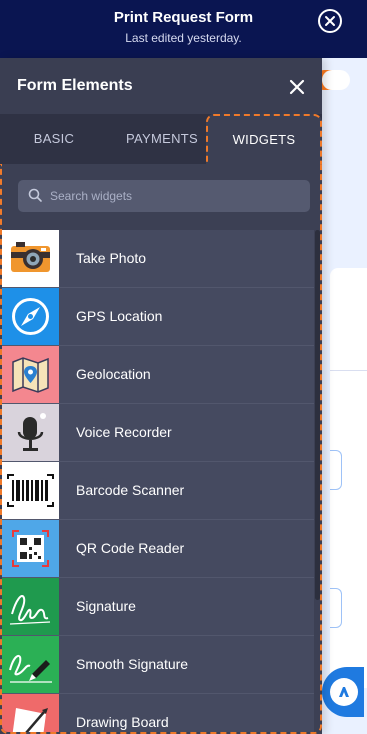 This screenshot has width=367, height=734. I want to click on panel-title: Form Elements, so click(75, 85).